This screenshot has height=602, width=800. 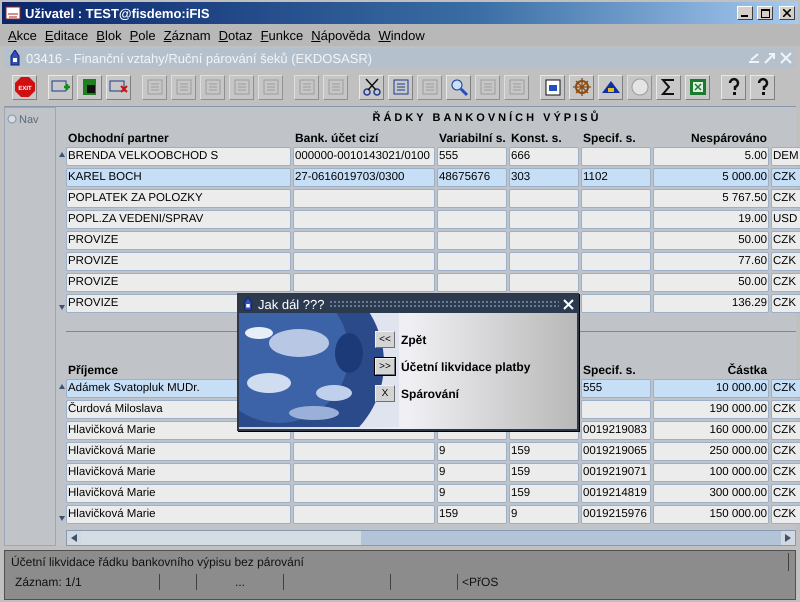 What do you see at coordinates (711, 493) in the screenshot?
I see `table-cell: 300 000.00` at bounding box center [711, 493].